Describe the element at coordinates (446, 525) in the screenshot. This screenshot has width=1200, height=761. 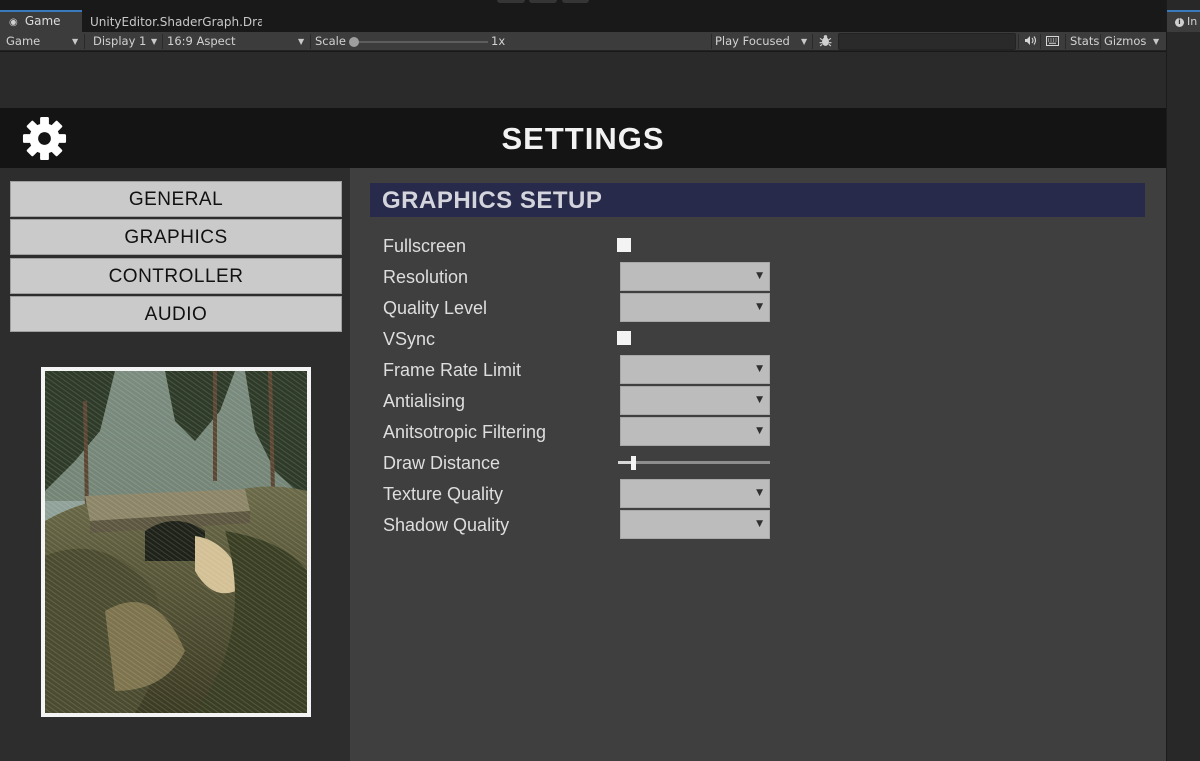
I see `shadow-quality-label: Shadow Quality` at that location.